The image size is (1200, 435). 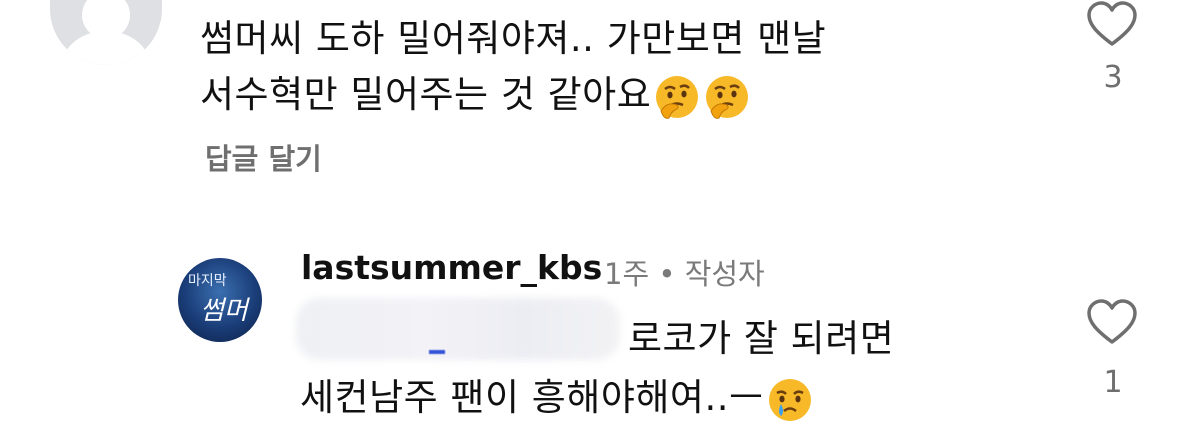 What do you see at coordinates (224, 311) in the screenshot?
I see `avatar-logo-text: 썸머` at bounding box center [224, 311].